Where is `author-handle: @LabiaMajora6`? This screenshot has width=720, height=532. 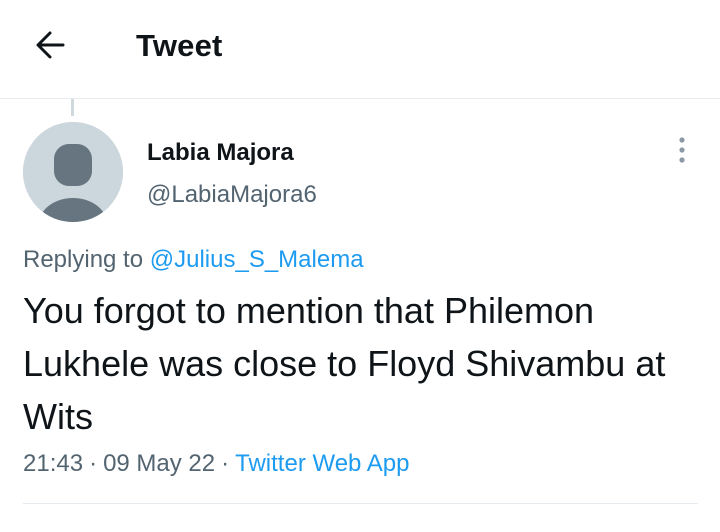 author-handle: @LabiaMajora6 is located at coordinates (232, 195).